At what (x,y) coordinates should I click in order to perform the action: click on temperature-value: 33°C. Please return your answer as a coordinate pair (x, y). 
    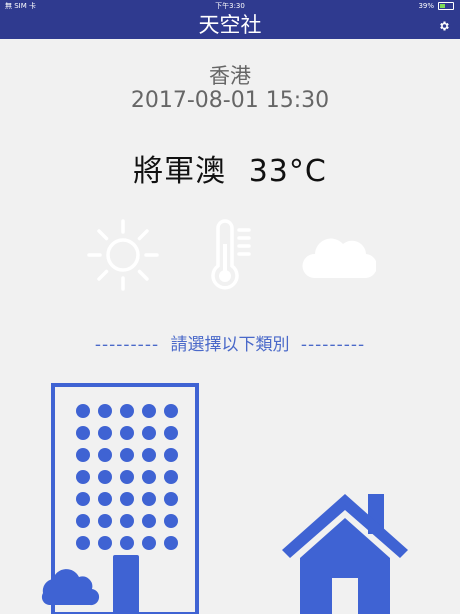
    Looking at the image, I should click on (287, 171).